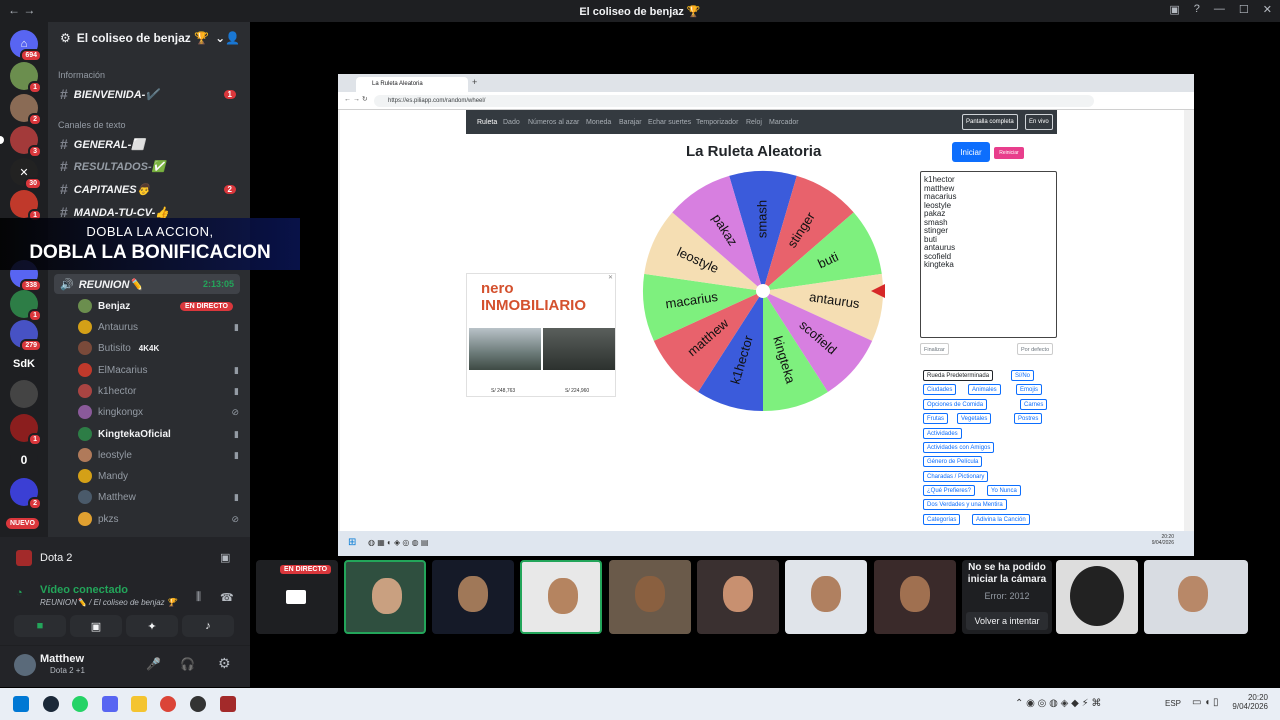 The width and height of the screenshot is (1280, 720). I want to click on channel-bienvenida: # BIENVENIDA-✔️ 1, so click(150, 94).